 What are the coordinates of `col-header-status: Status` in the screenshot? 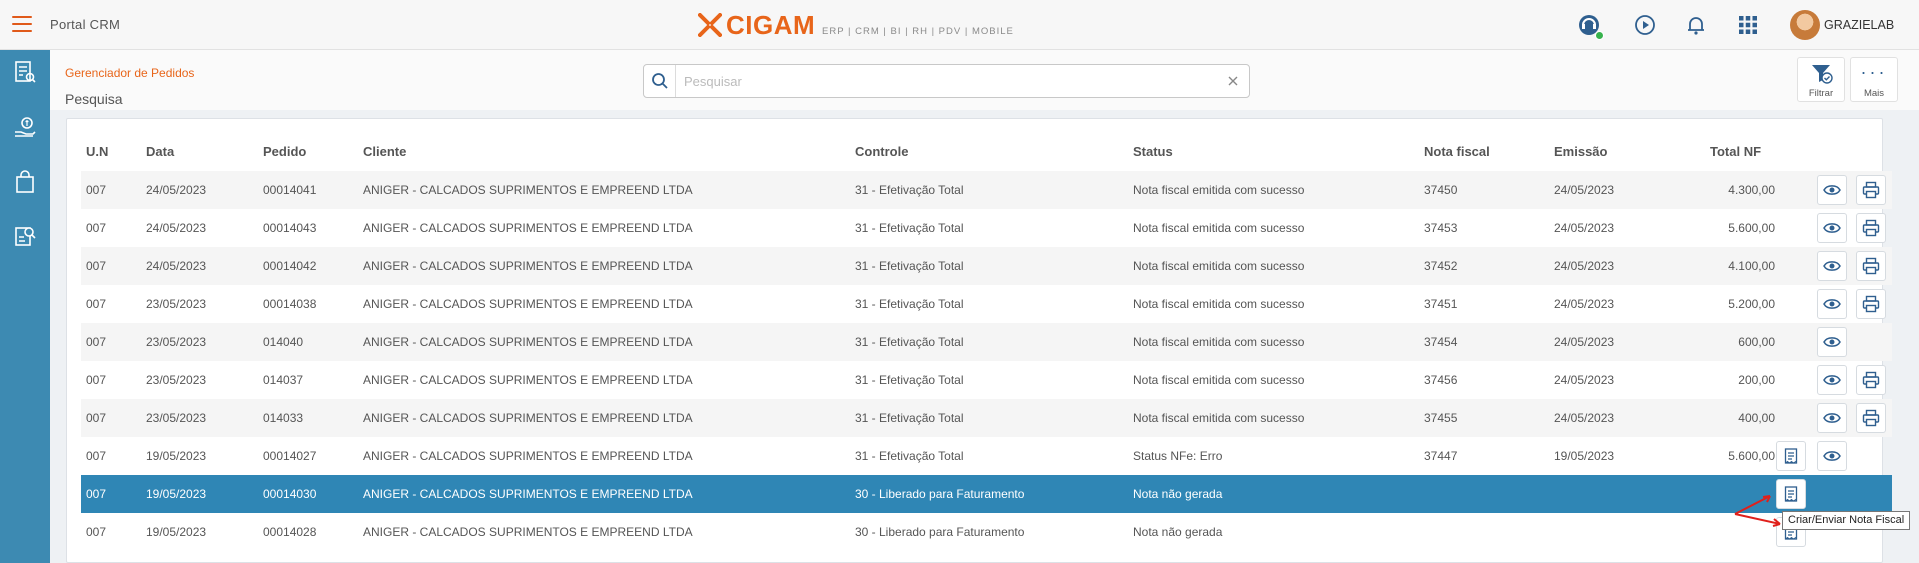 It's located at (1153, 151).